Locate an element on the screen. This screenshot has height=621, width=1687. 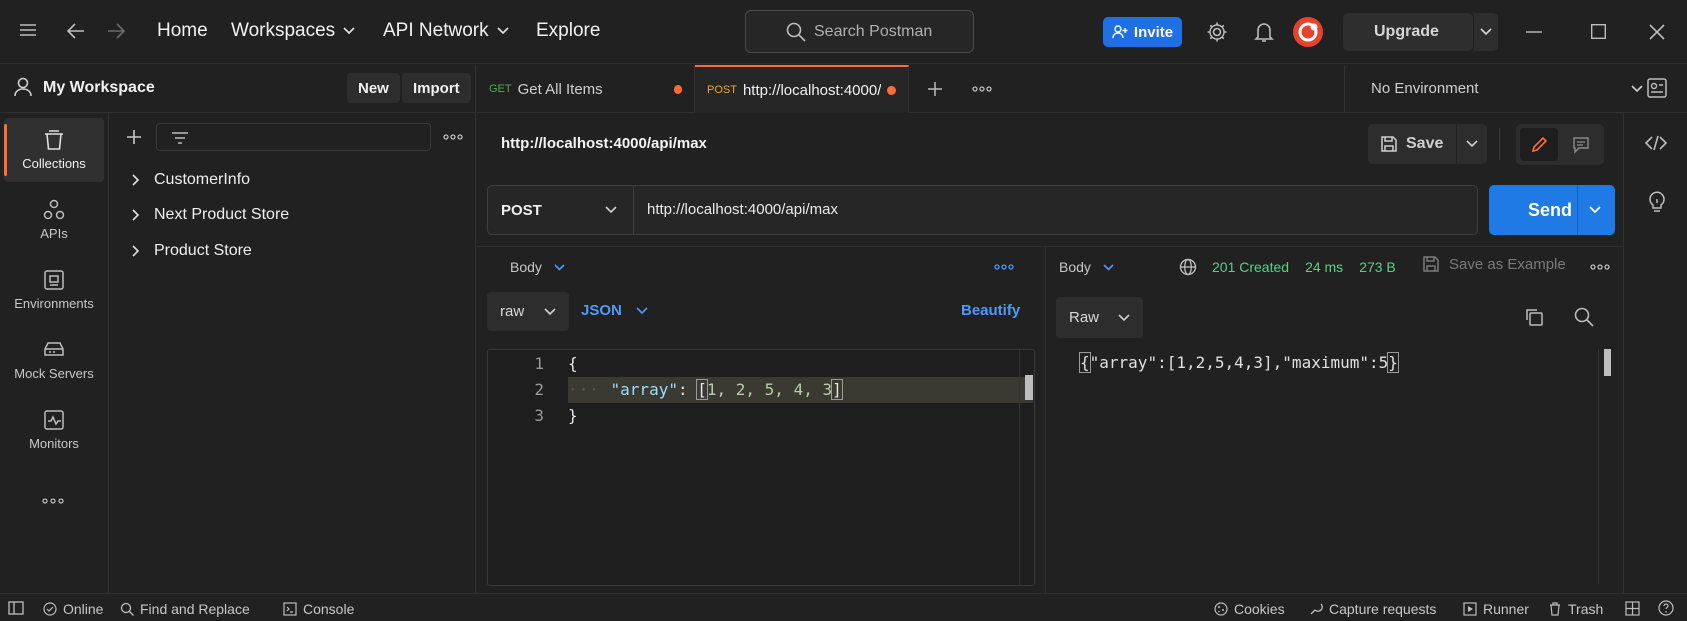
save-button: Save is located at coordinates (1412, 144).